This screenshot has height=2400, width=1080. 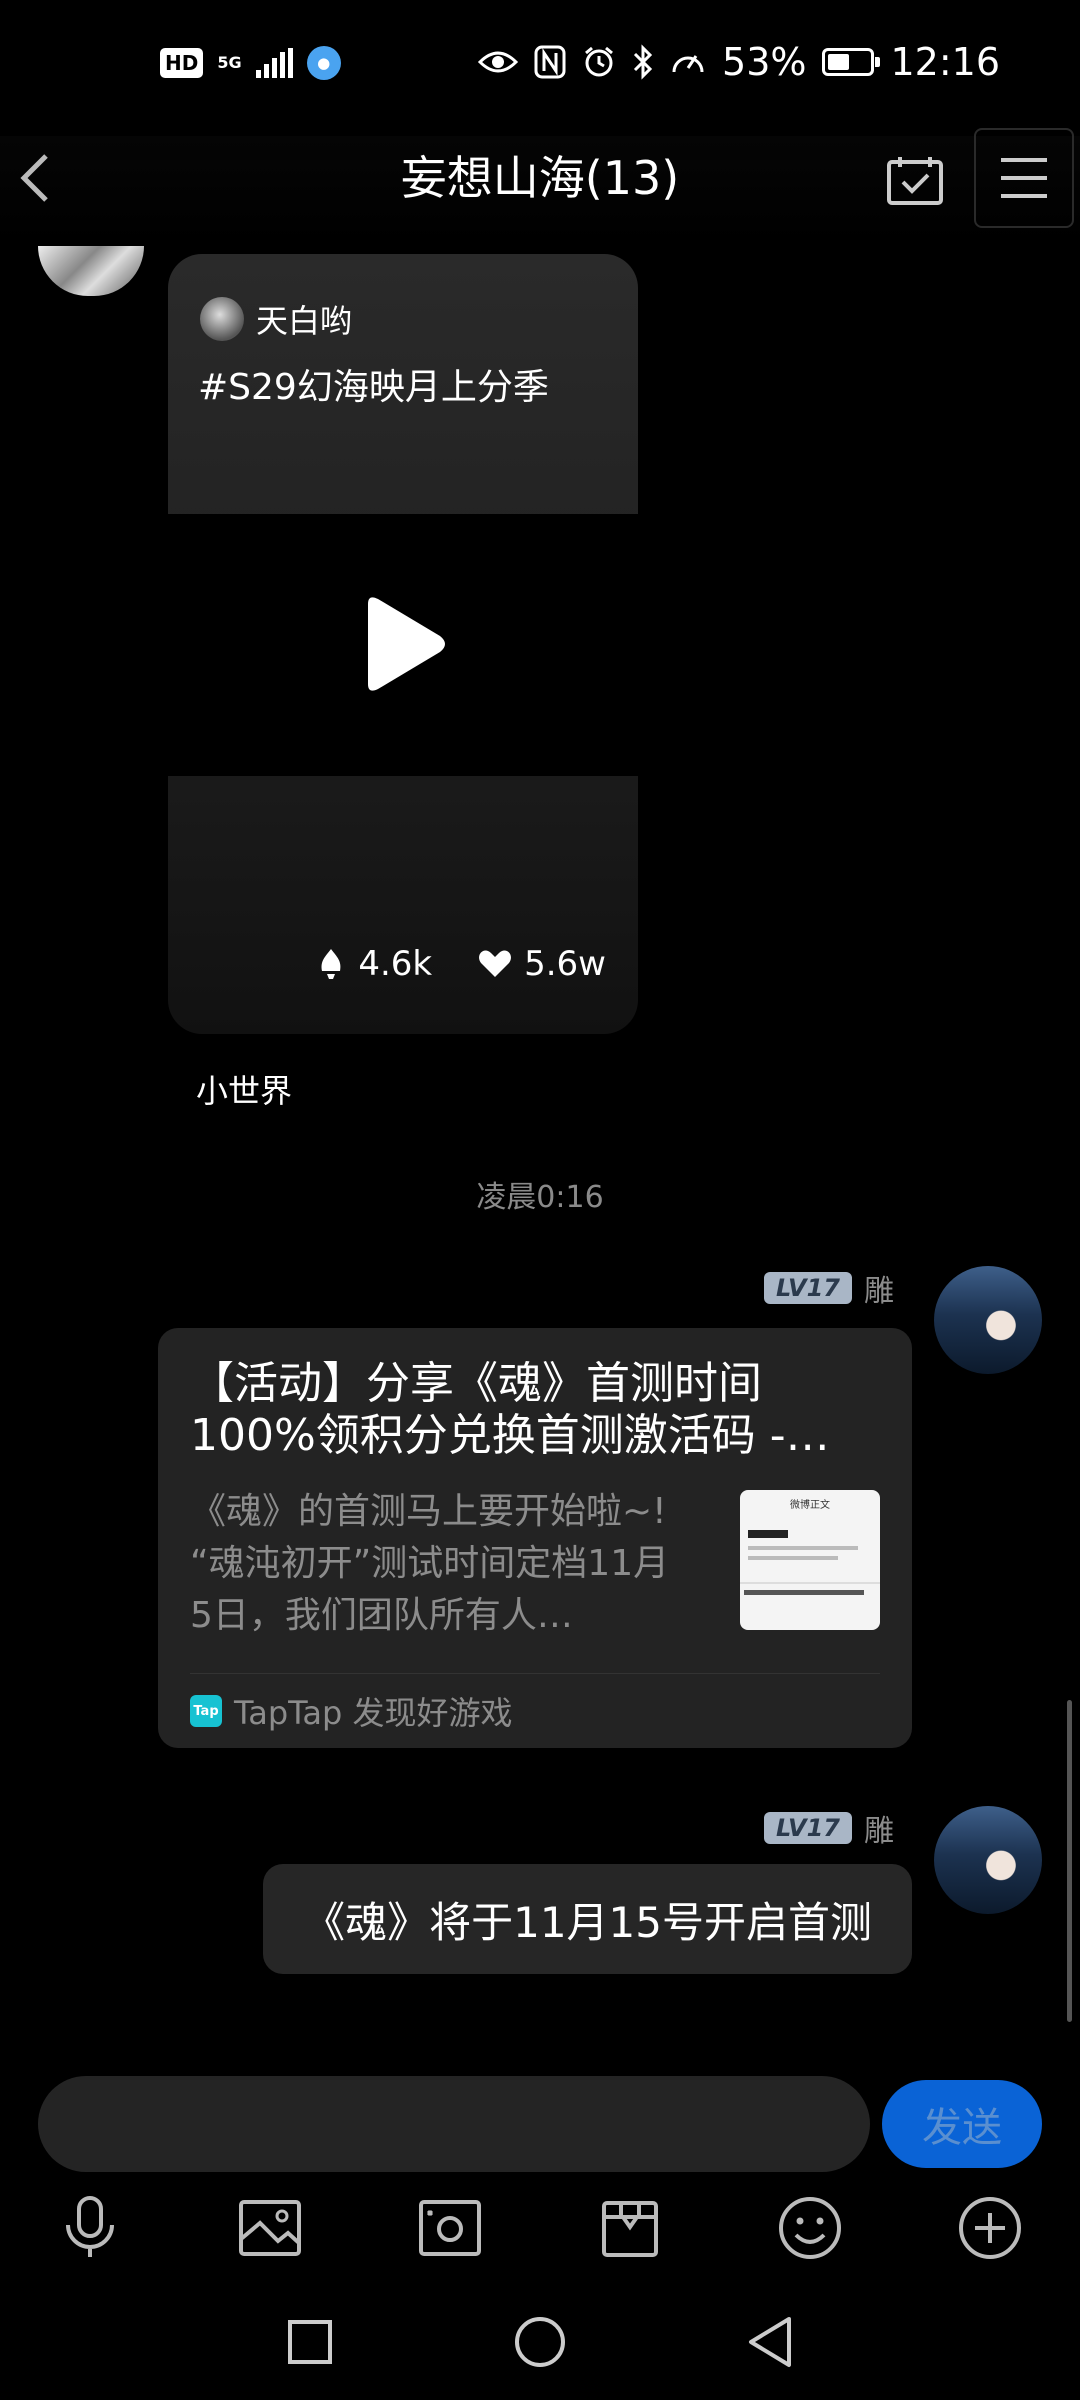 What do you see at coordinates (274, 63) in the screenshot?
I see `signal-bars-icon` at bounding box center [274, 63].